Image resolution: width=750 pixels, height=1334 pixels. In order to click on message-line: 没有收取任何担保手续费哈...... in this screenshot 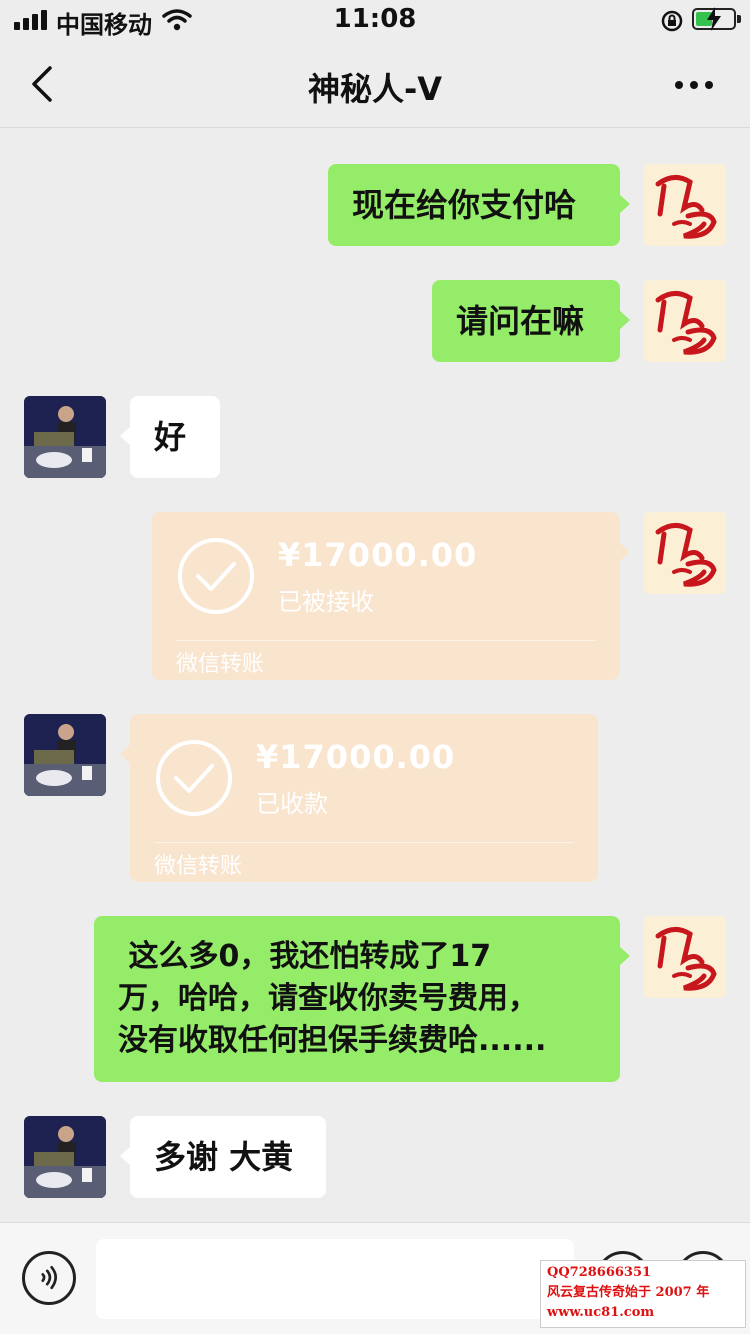, I will do `click(332, 1040)`.